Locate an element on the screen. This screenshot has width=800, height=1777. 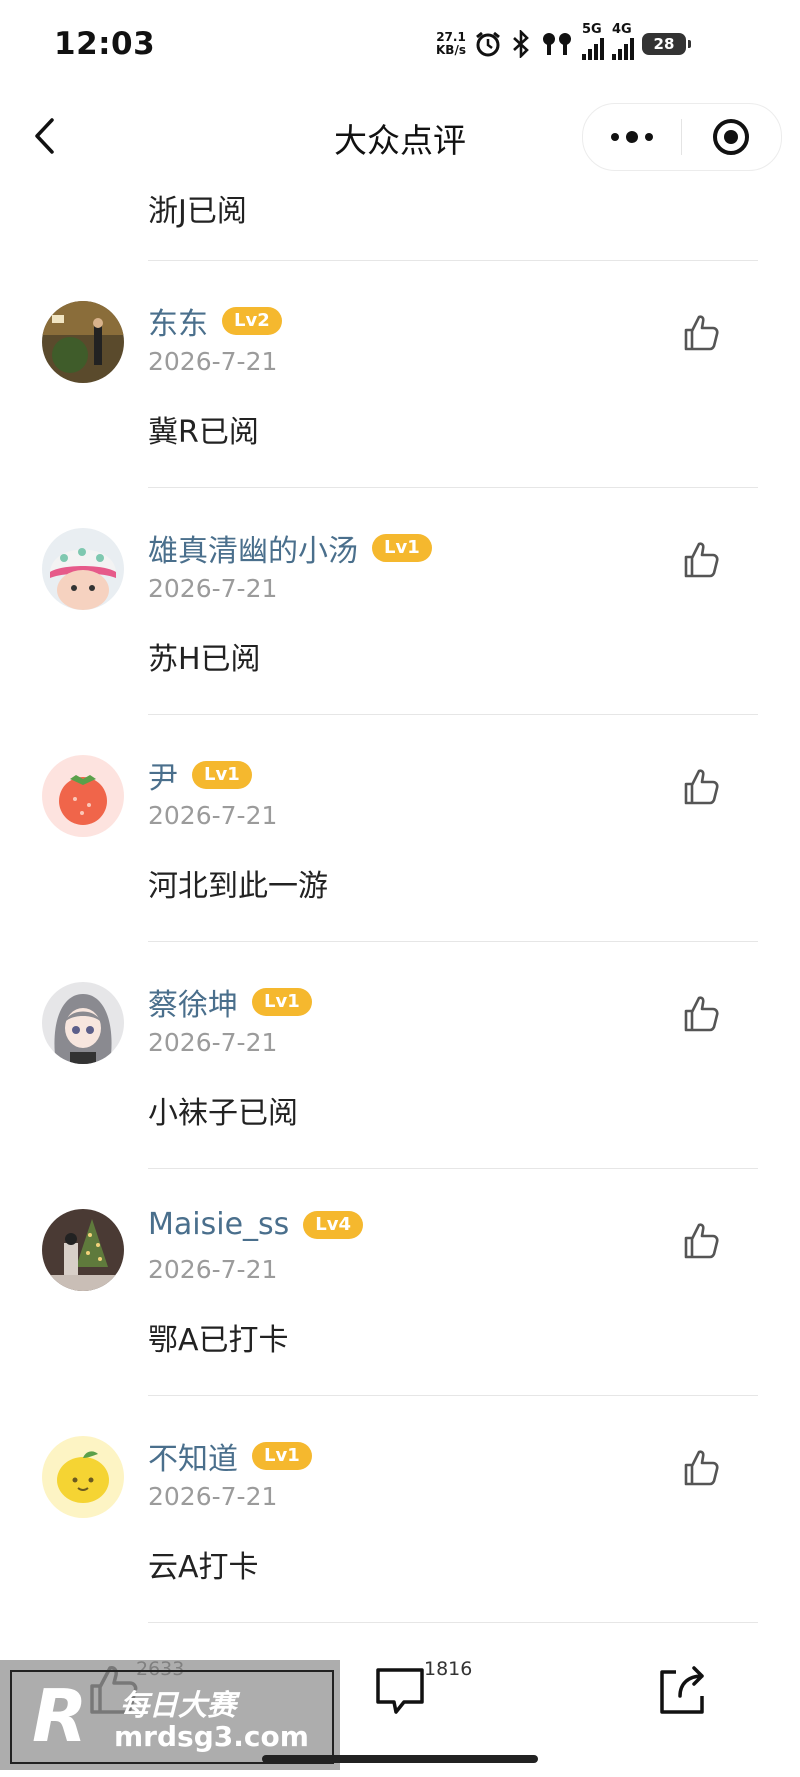
comment-text: 鄂A已打卡 is located at coordinates (218, 1340).